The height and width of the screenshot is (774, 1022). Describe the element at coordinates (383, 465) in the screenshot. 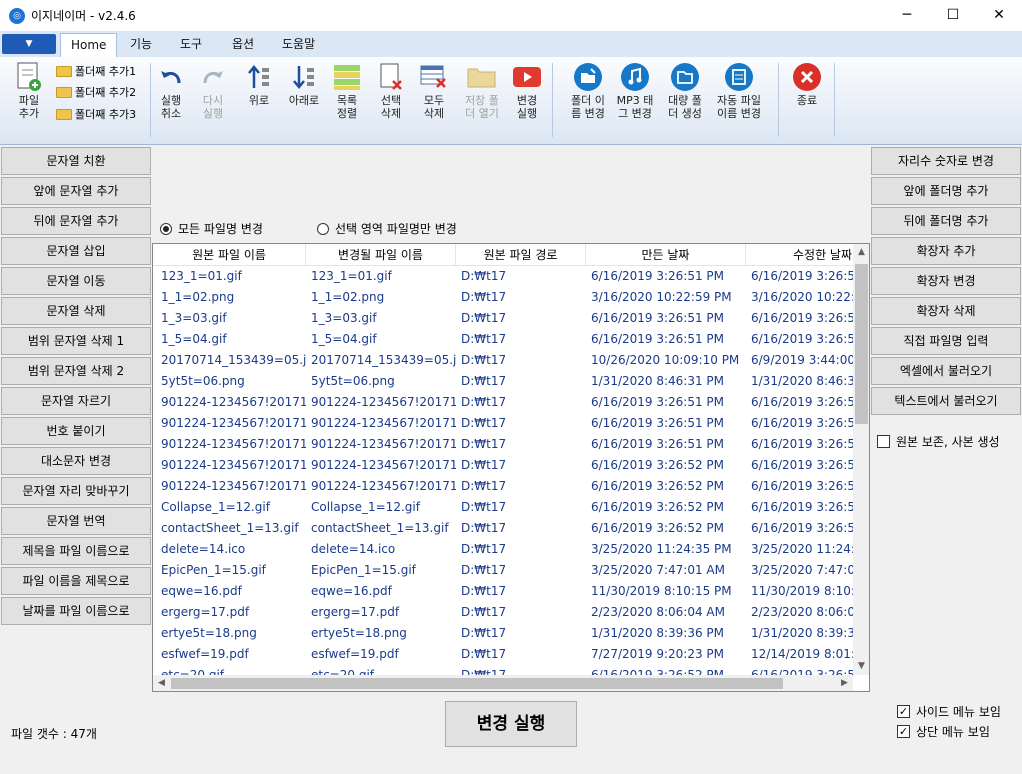

I see `cell-new-name: 901224-1234567!2017101` at that location.